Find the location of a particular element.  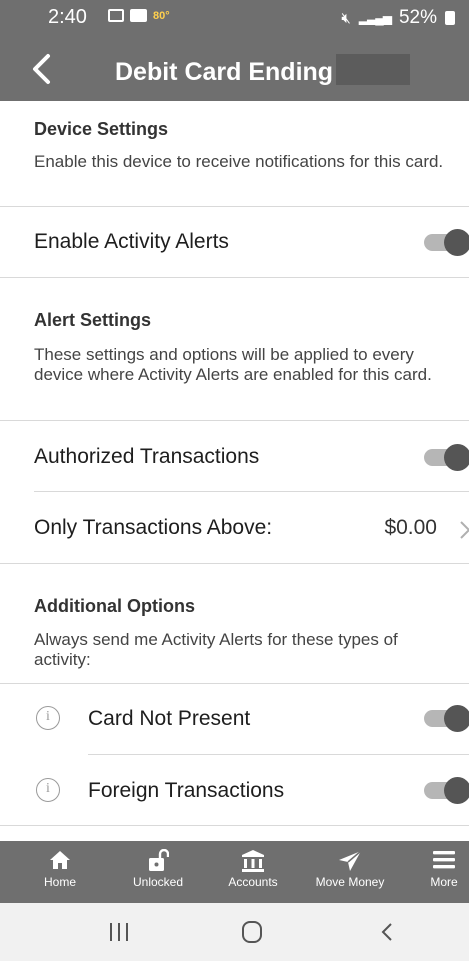

nav-more: More is located at coordinates (444, 872).